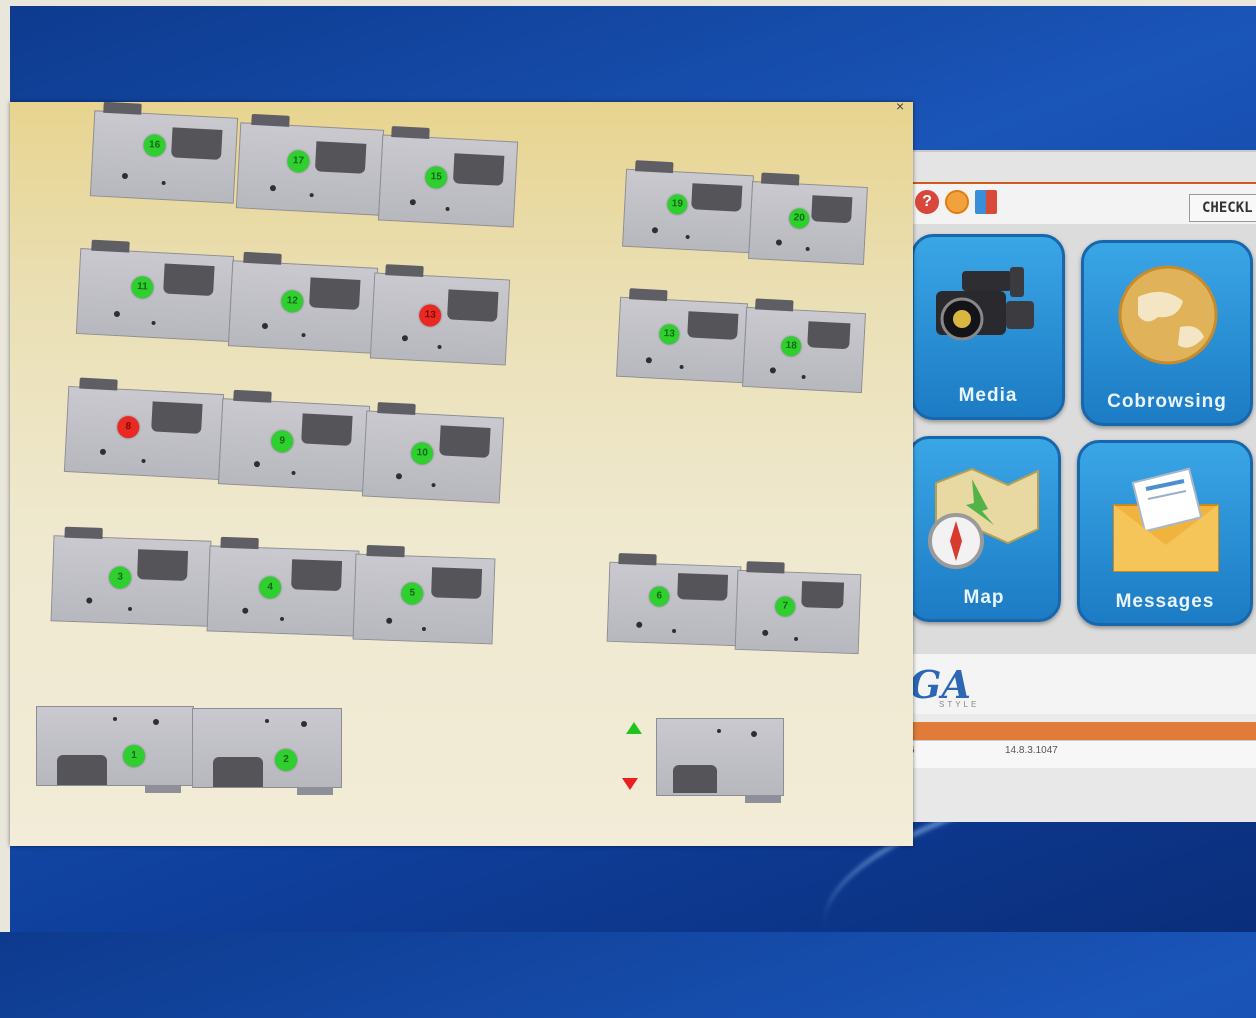  Describe the element at coordinates (634, 728) in the screenshot. I see `arrow-up-icon` at that location.